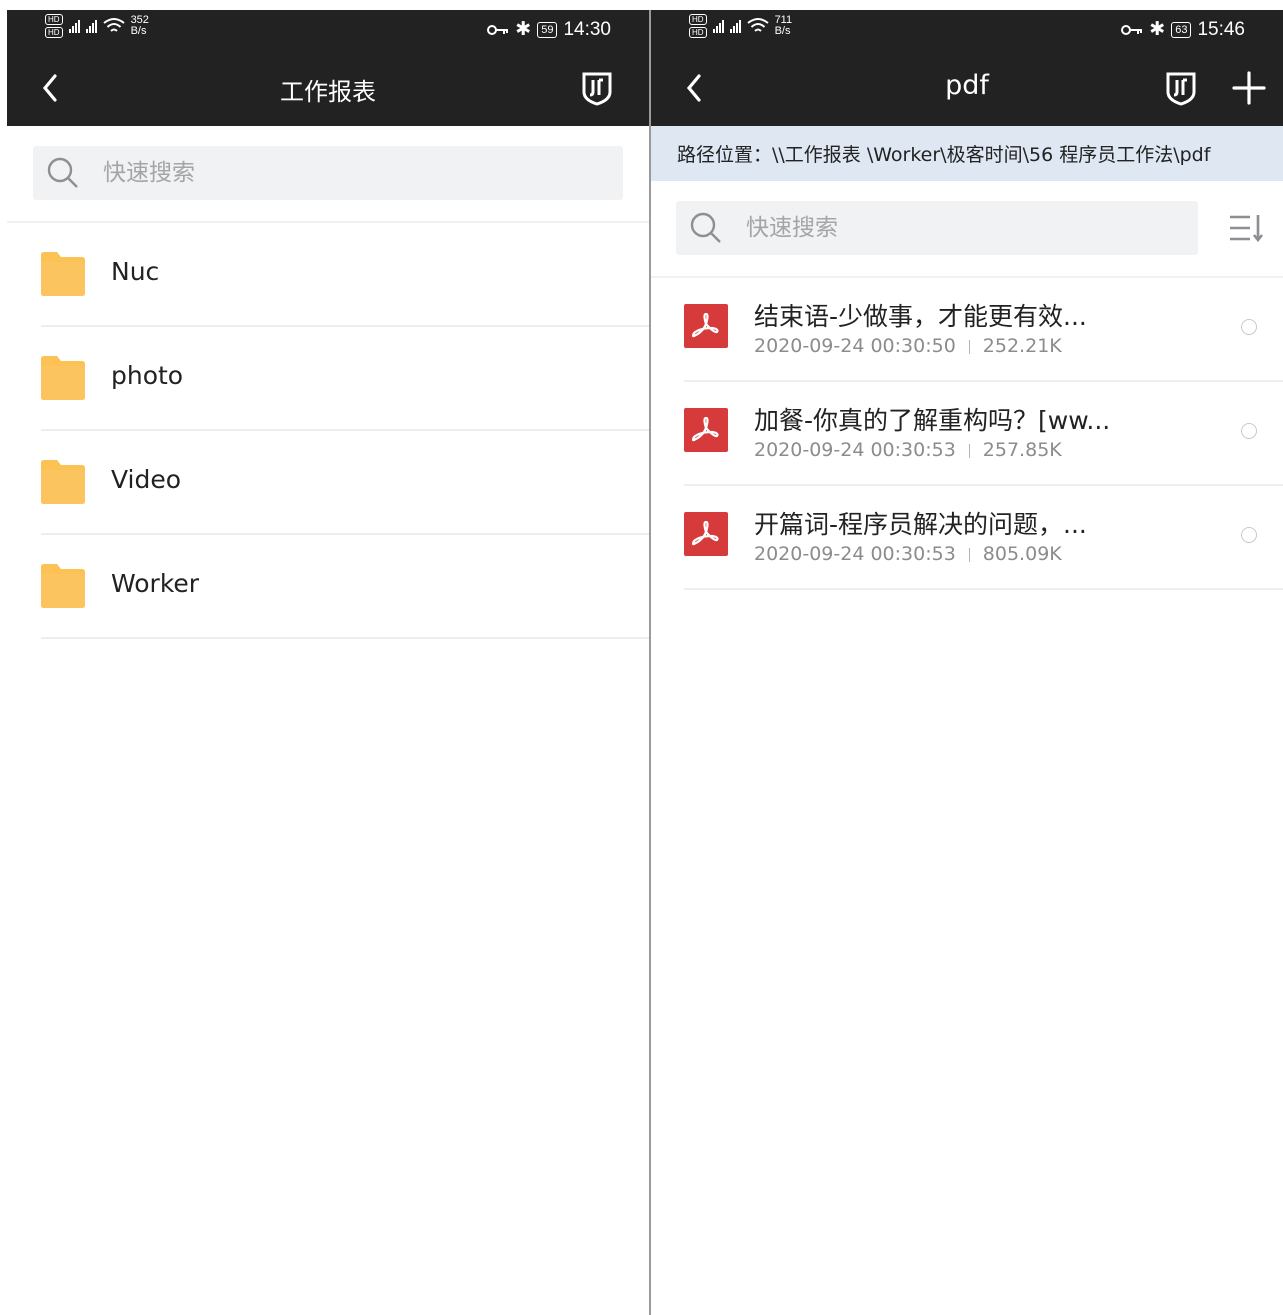  What do you see at coordinates (345, 275) in the screenshot?
I see `list-item: Nuc` at bounding box center [345, 275].